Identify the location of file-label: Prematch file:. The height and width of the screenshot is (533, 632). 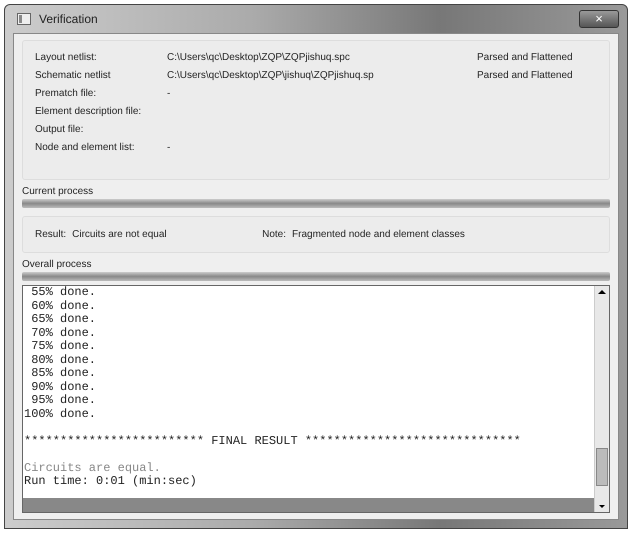
(66, 93).